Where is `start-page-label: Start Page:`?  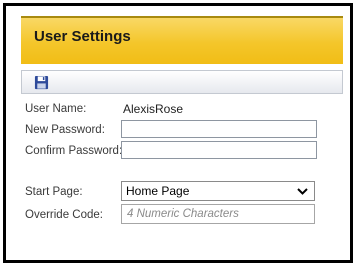 start-page-label: Start Page: is located at coordinates (54, 192).